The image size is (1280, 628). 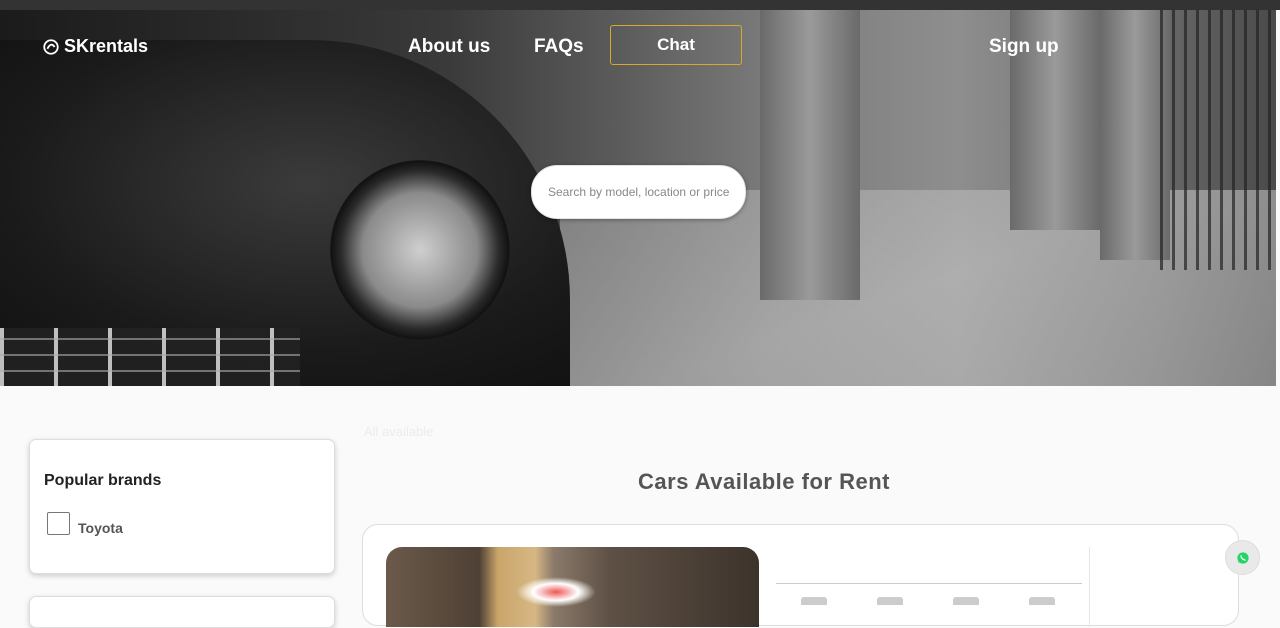 What do you see at coordinates (182, 506) in the screenshot?
I see `brands-filter-card: Popular brands Toyota` at bounding box center [182, 506].